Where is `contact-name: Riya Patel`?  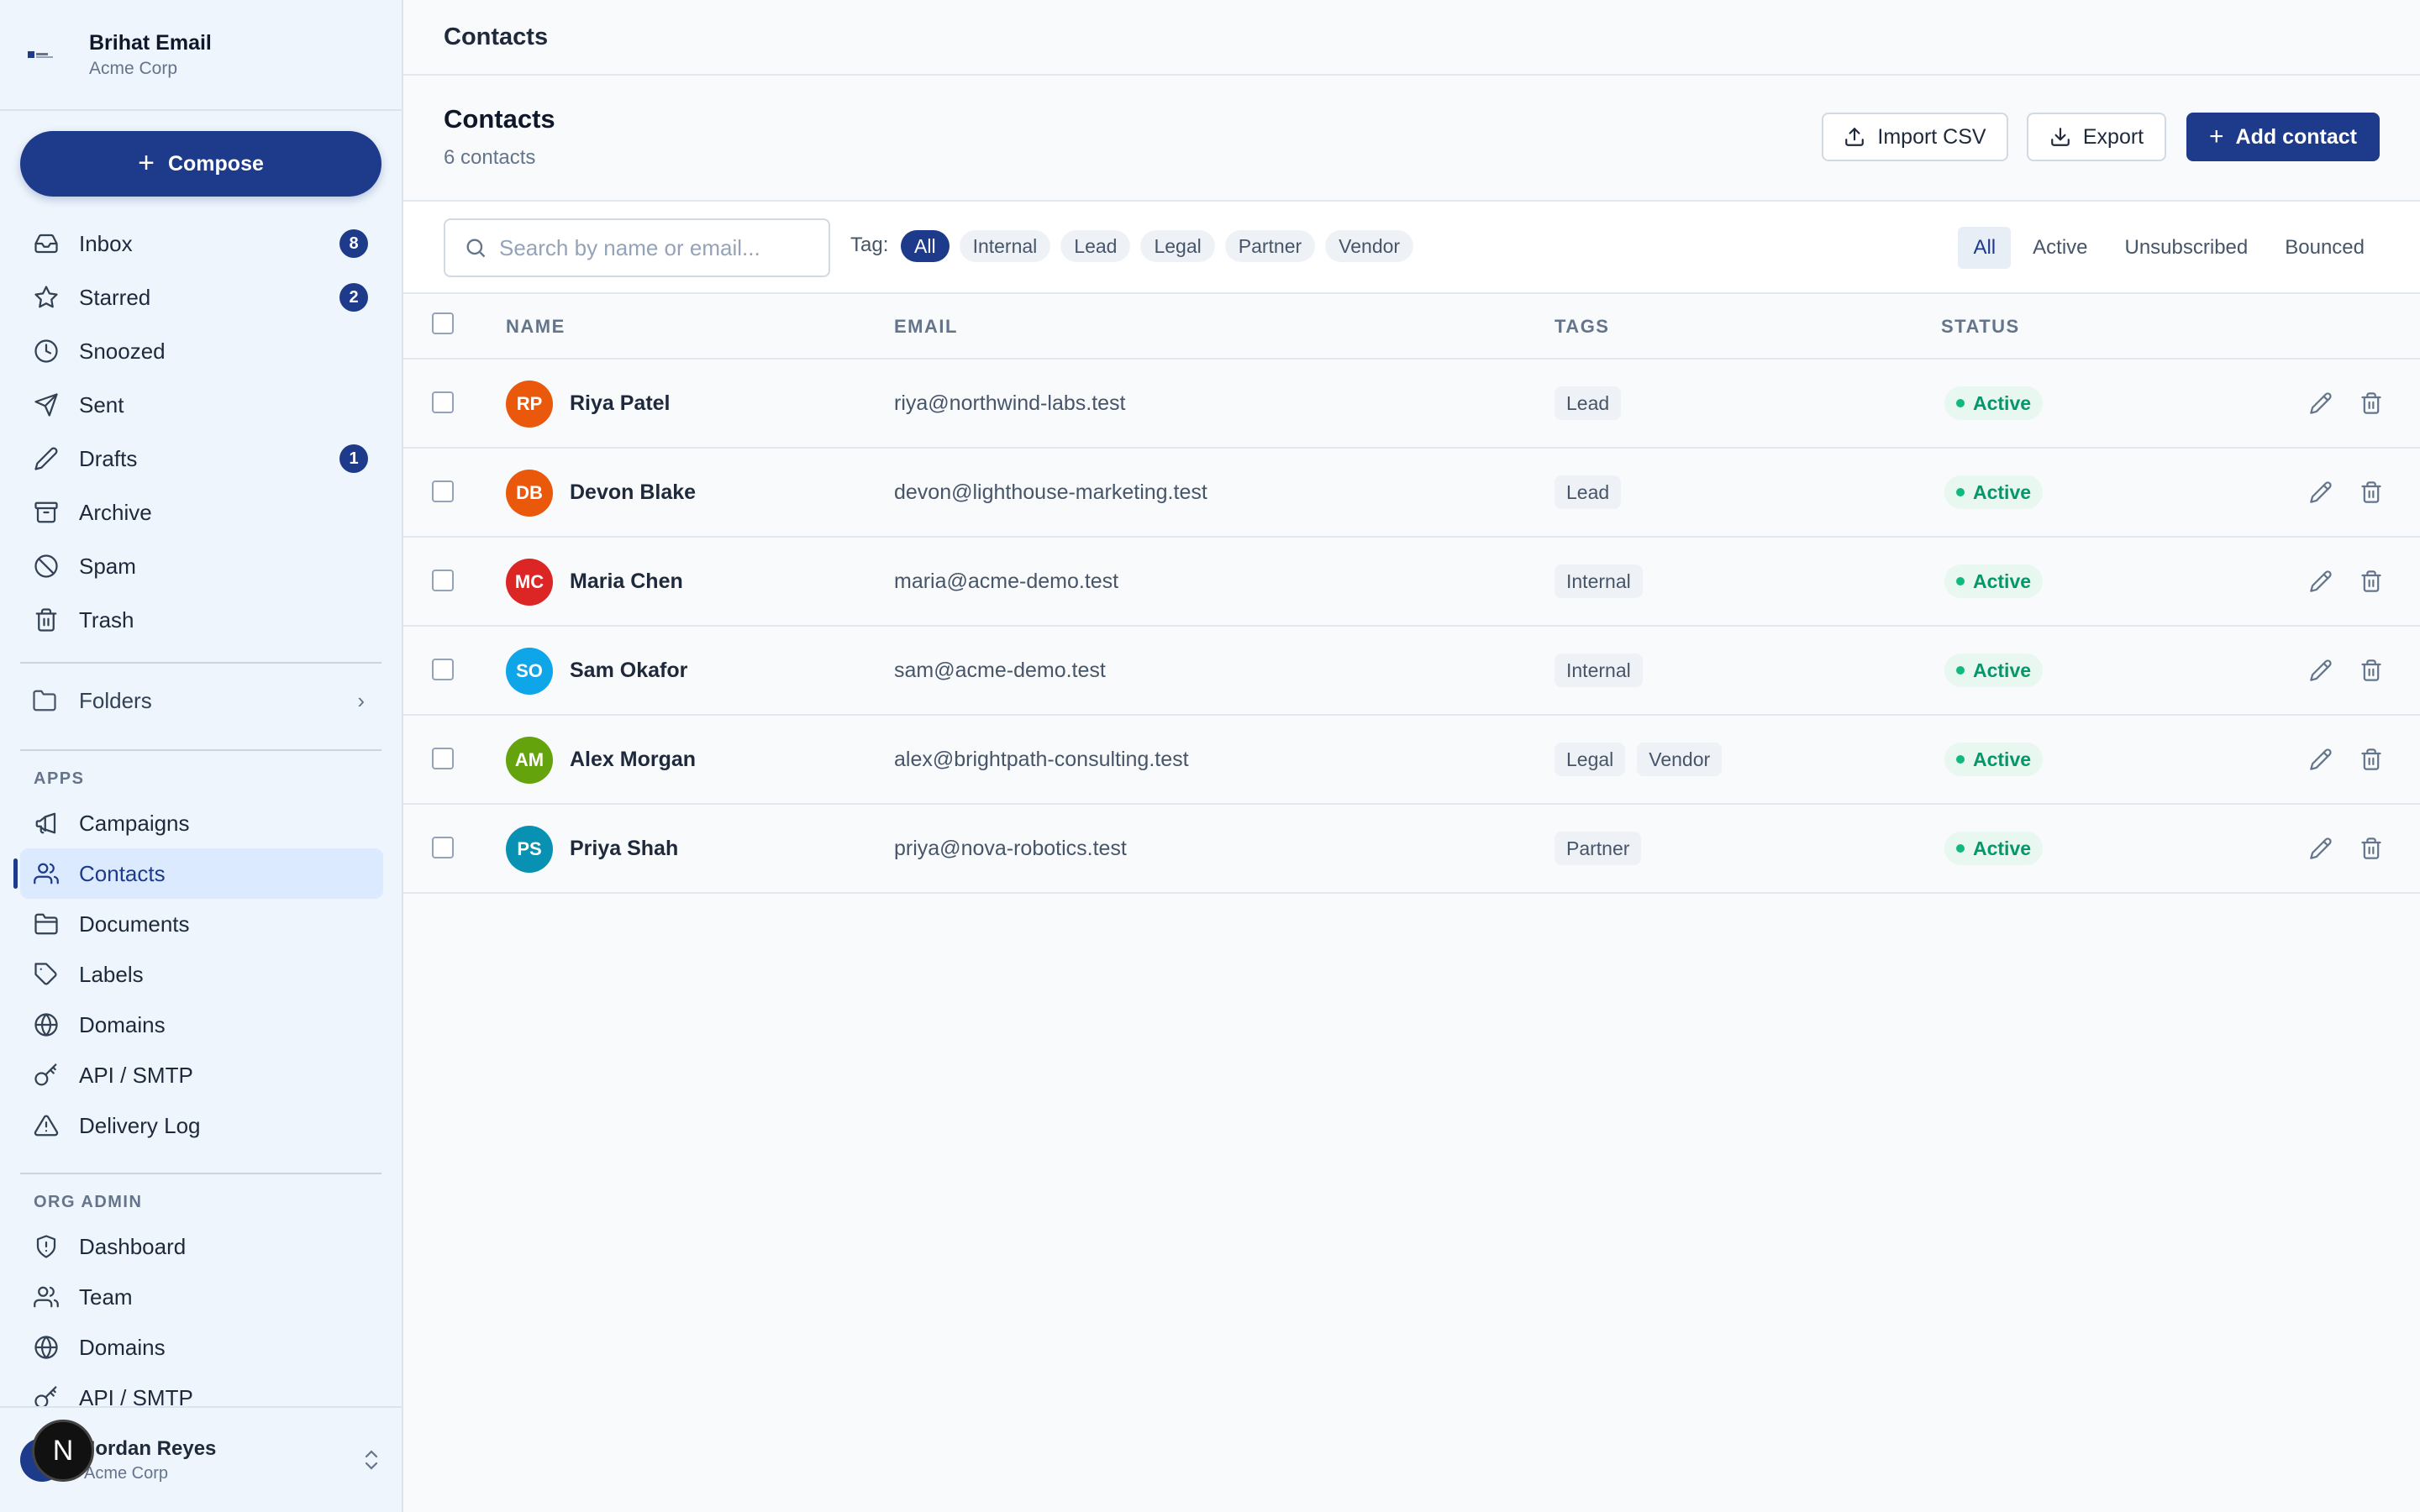 contact-name: Riya Patel is located at coordinates (620, 403).